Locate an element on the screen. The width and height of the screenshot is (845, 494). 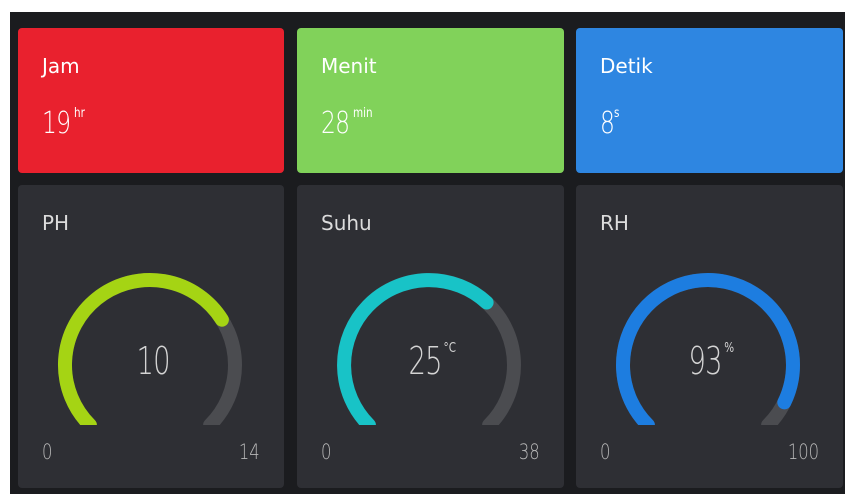
ph-max: 14 is located at coordinates (249, 452).